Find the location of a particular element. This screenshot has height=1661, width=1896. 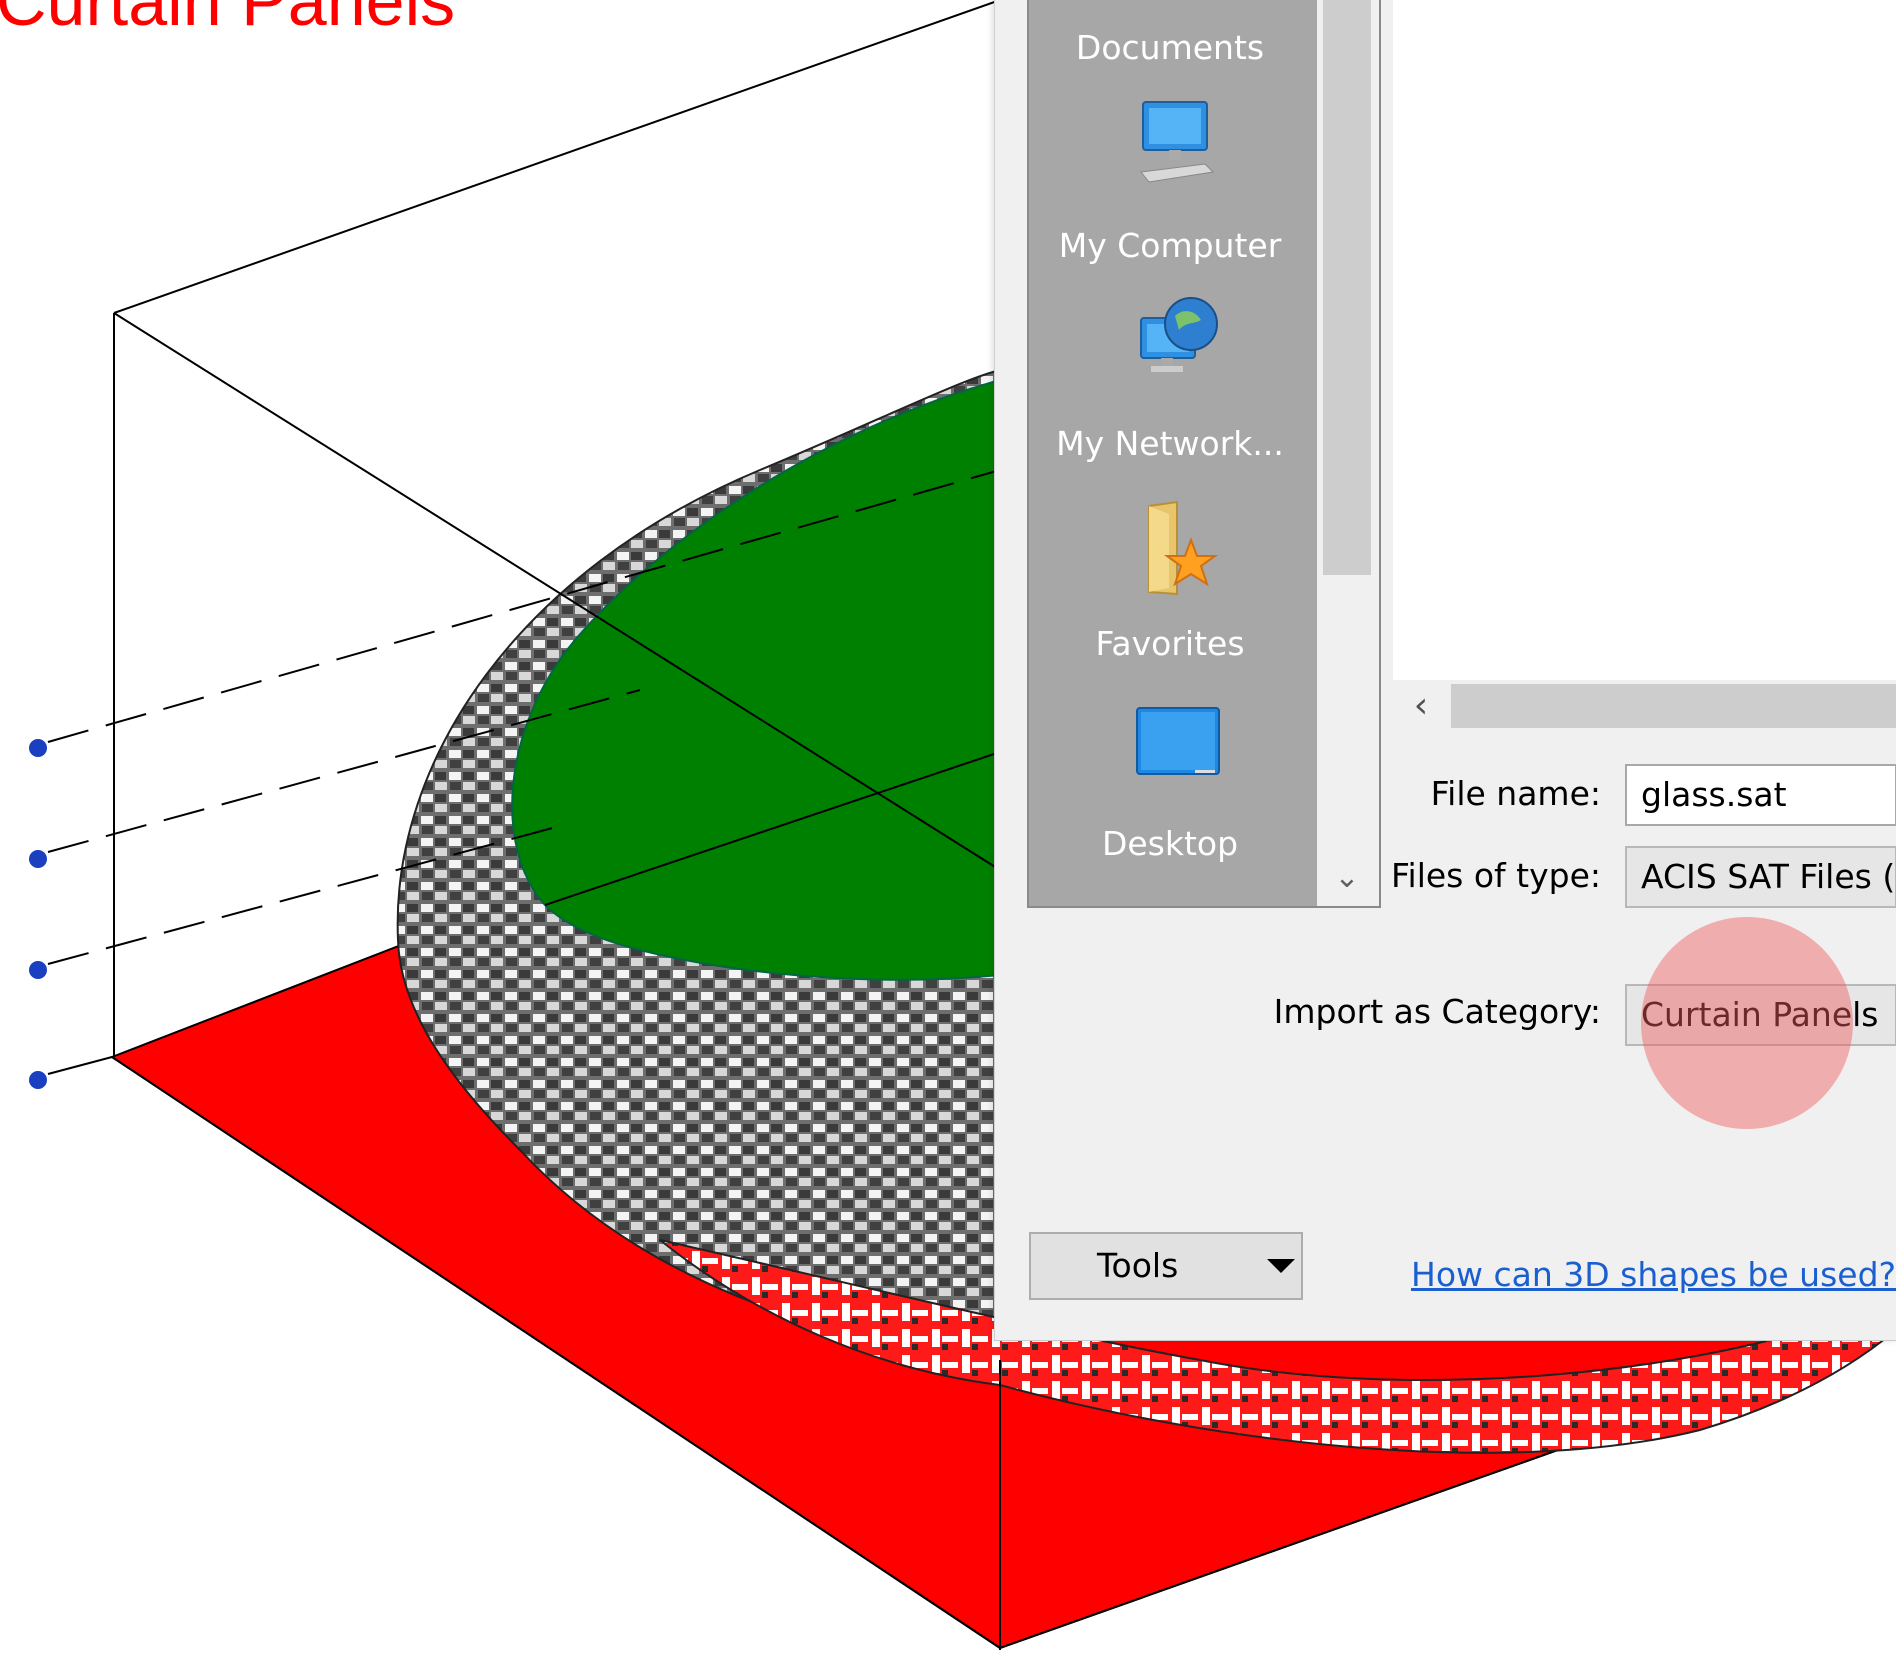

file-list-hscrollbar: ‹ is located at coordinates (1644, 706).